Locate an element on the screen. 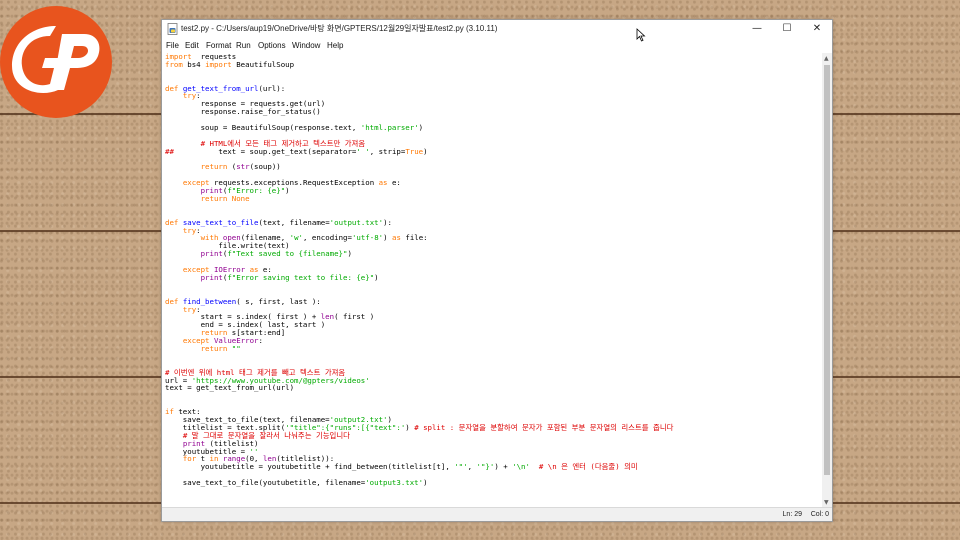 This screenshot has width=960, height=540. code-token: BeautifulSoup is located at coordinates (263, 64).